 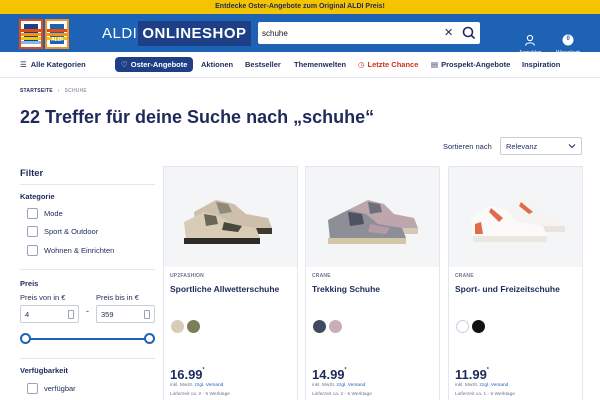 I want to click on product-price: 11.99*, so click(x=472, y=374).